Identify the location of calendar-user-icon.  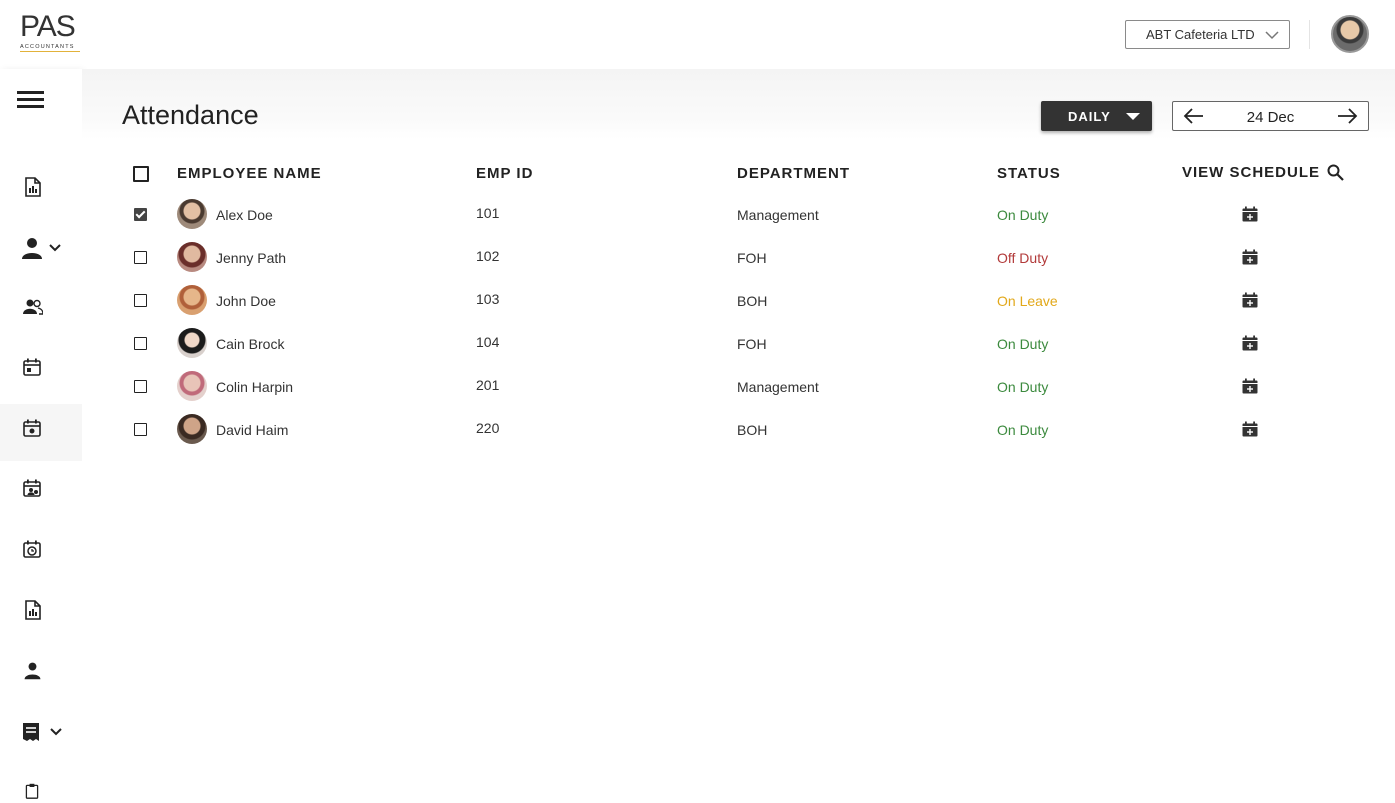
(32, 488).